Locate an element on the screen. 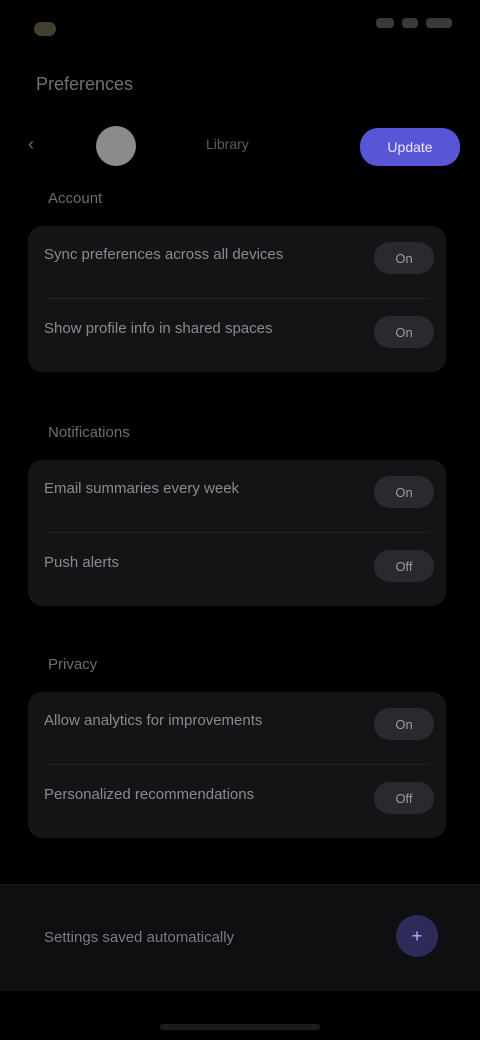  section-title-account: Account is located at coordinates (75, 198).